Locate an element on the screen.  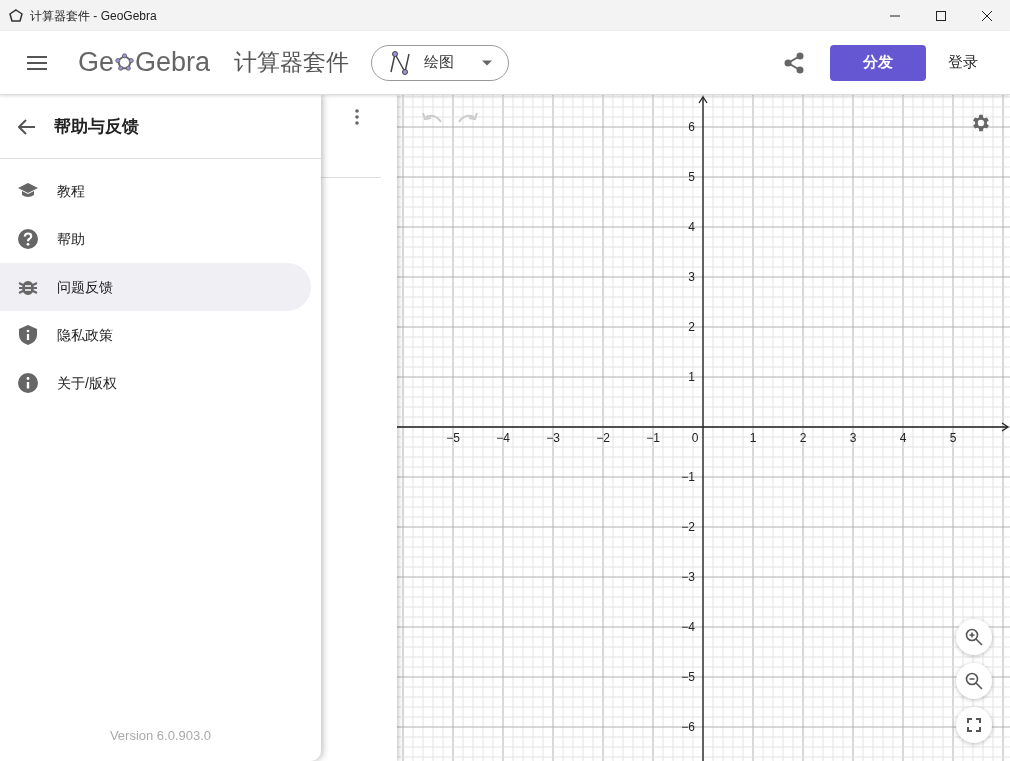
zoom-in-icon is located at coordinates (974, 637).